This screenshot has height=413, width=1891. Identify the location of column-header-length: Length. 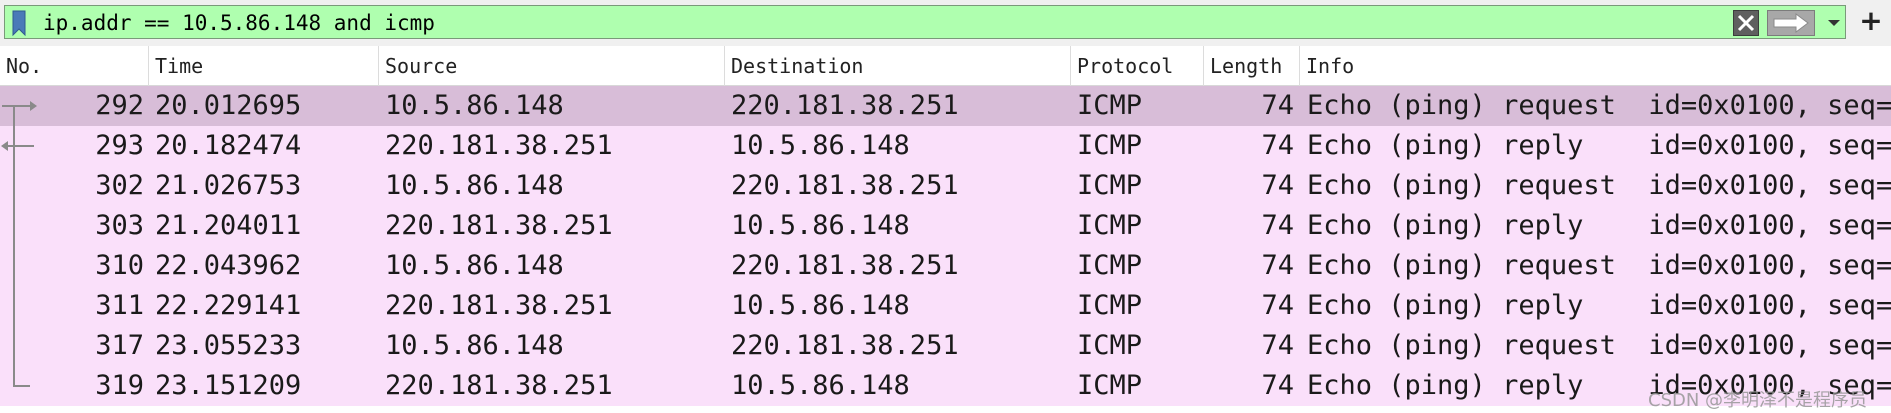
(1252, 66).